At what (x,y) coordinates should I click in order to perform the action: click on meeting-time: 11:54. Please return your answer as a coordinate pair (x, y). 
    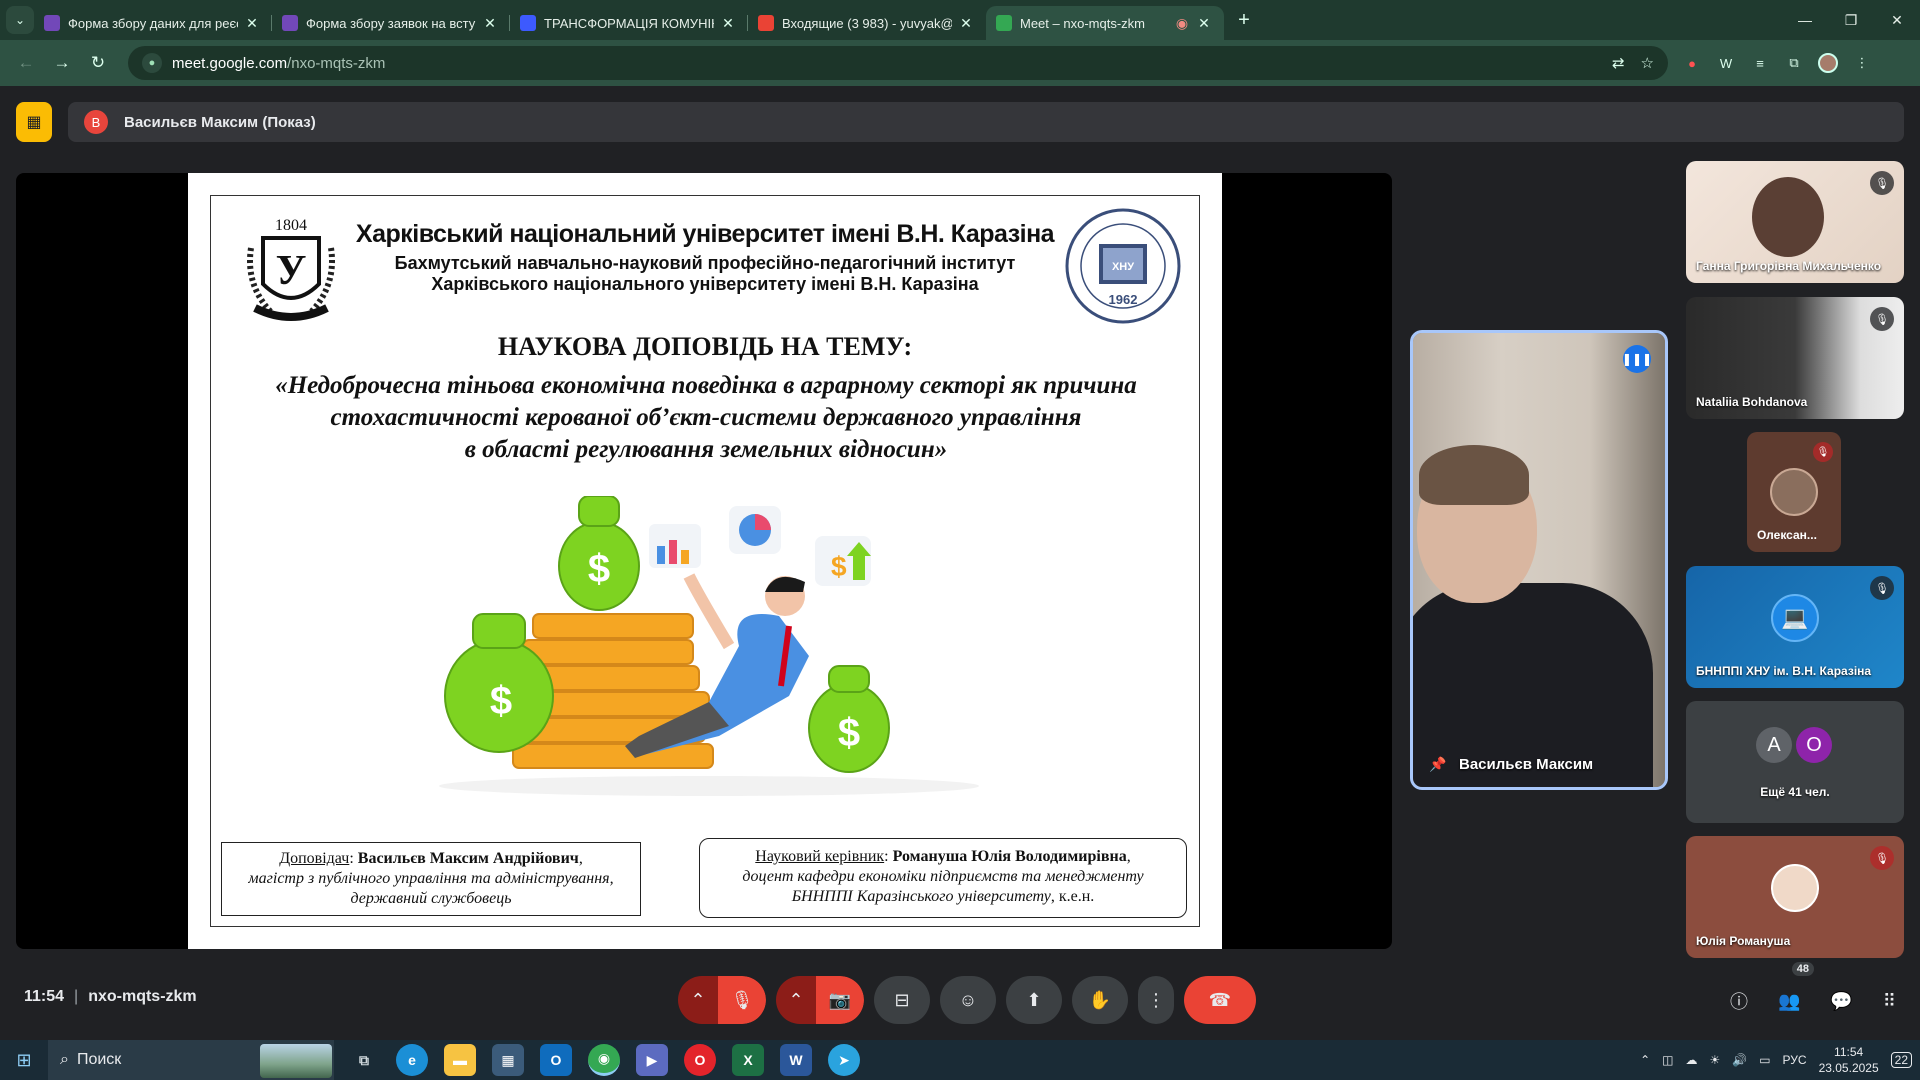
    Looking at the image, I should click on (44, 996).